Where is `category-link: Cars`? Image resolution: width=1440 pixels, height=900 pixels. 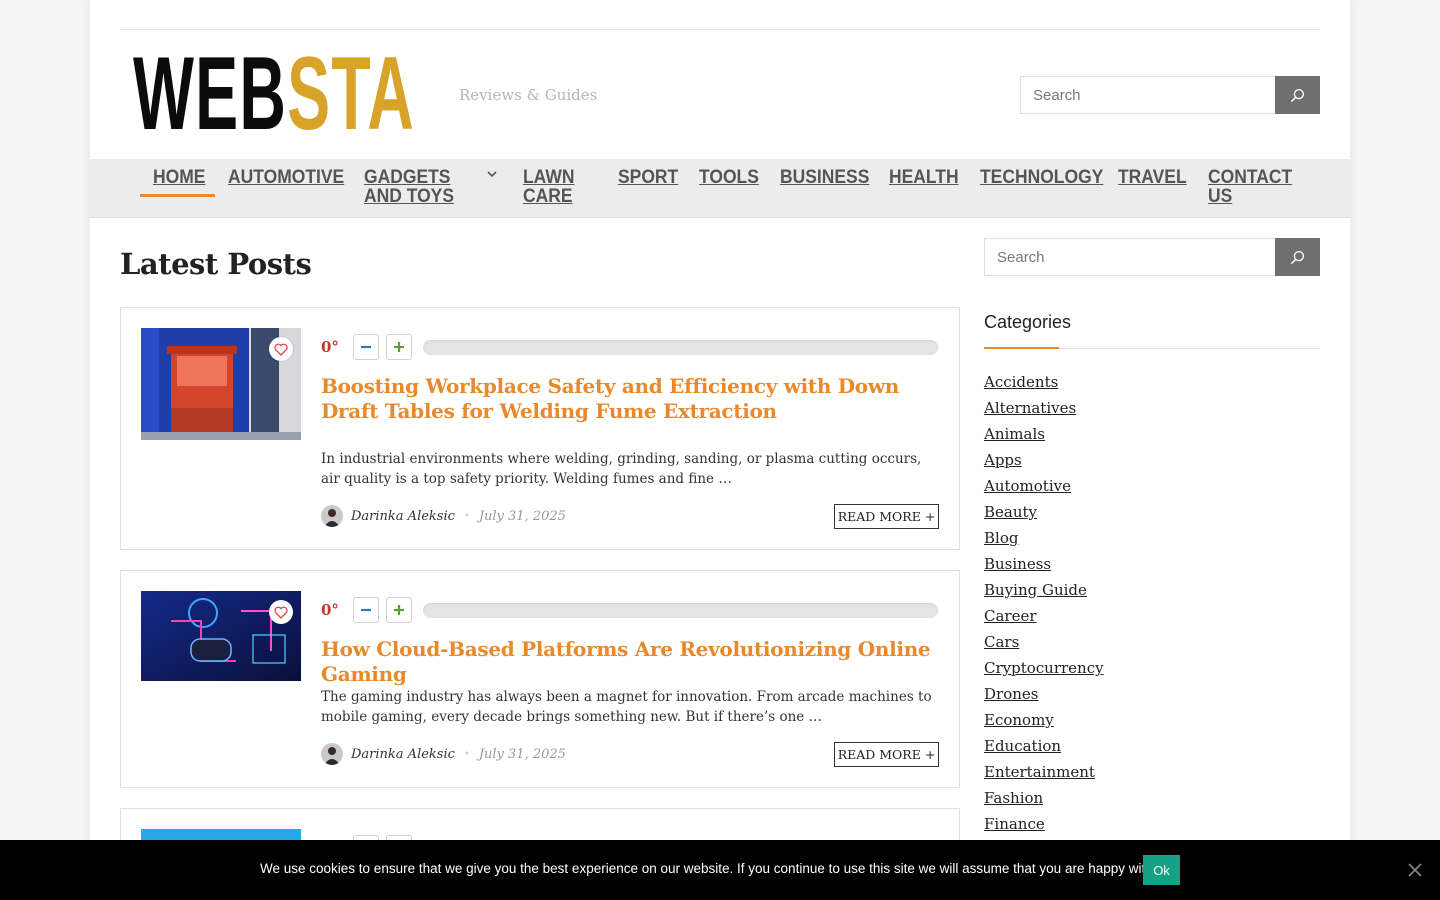
category-link: Cars is located at coordinates (1044, 642).